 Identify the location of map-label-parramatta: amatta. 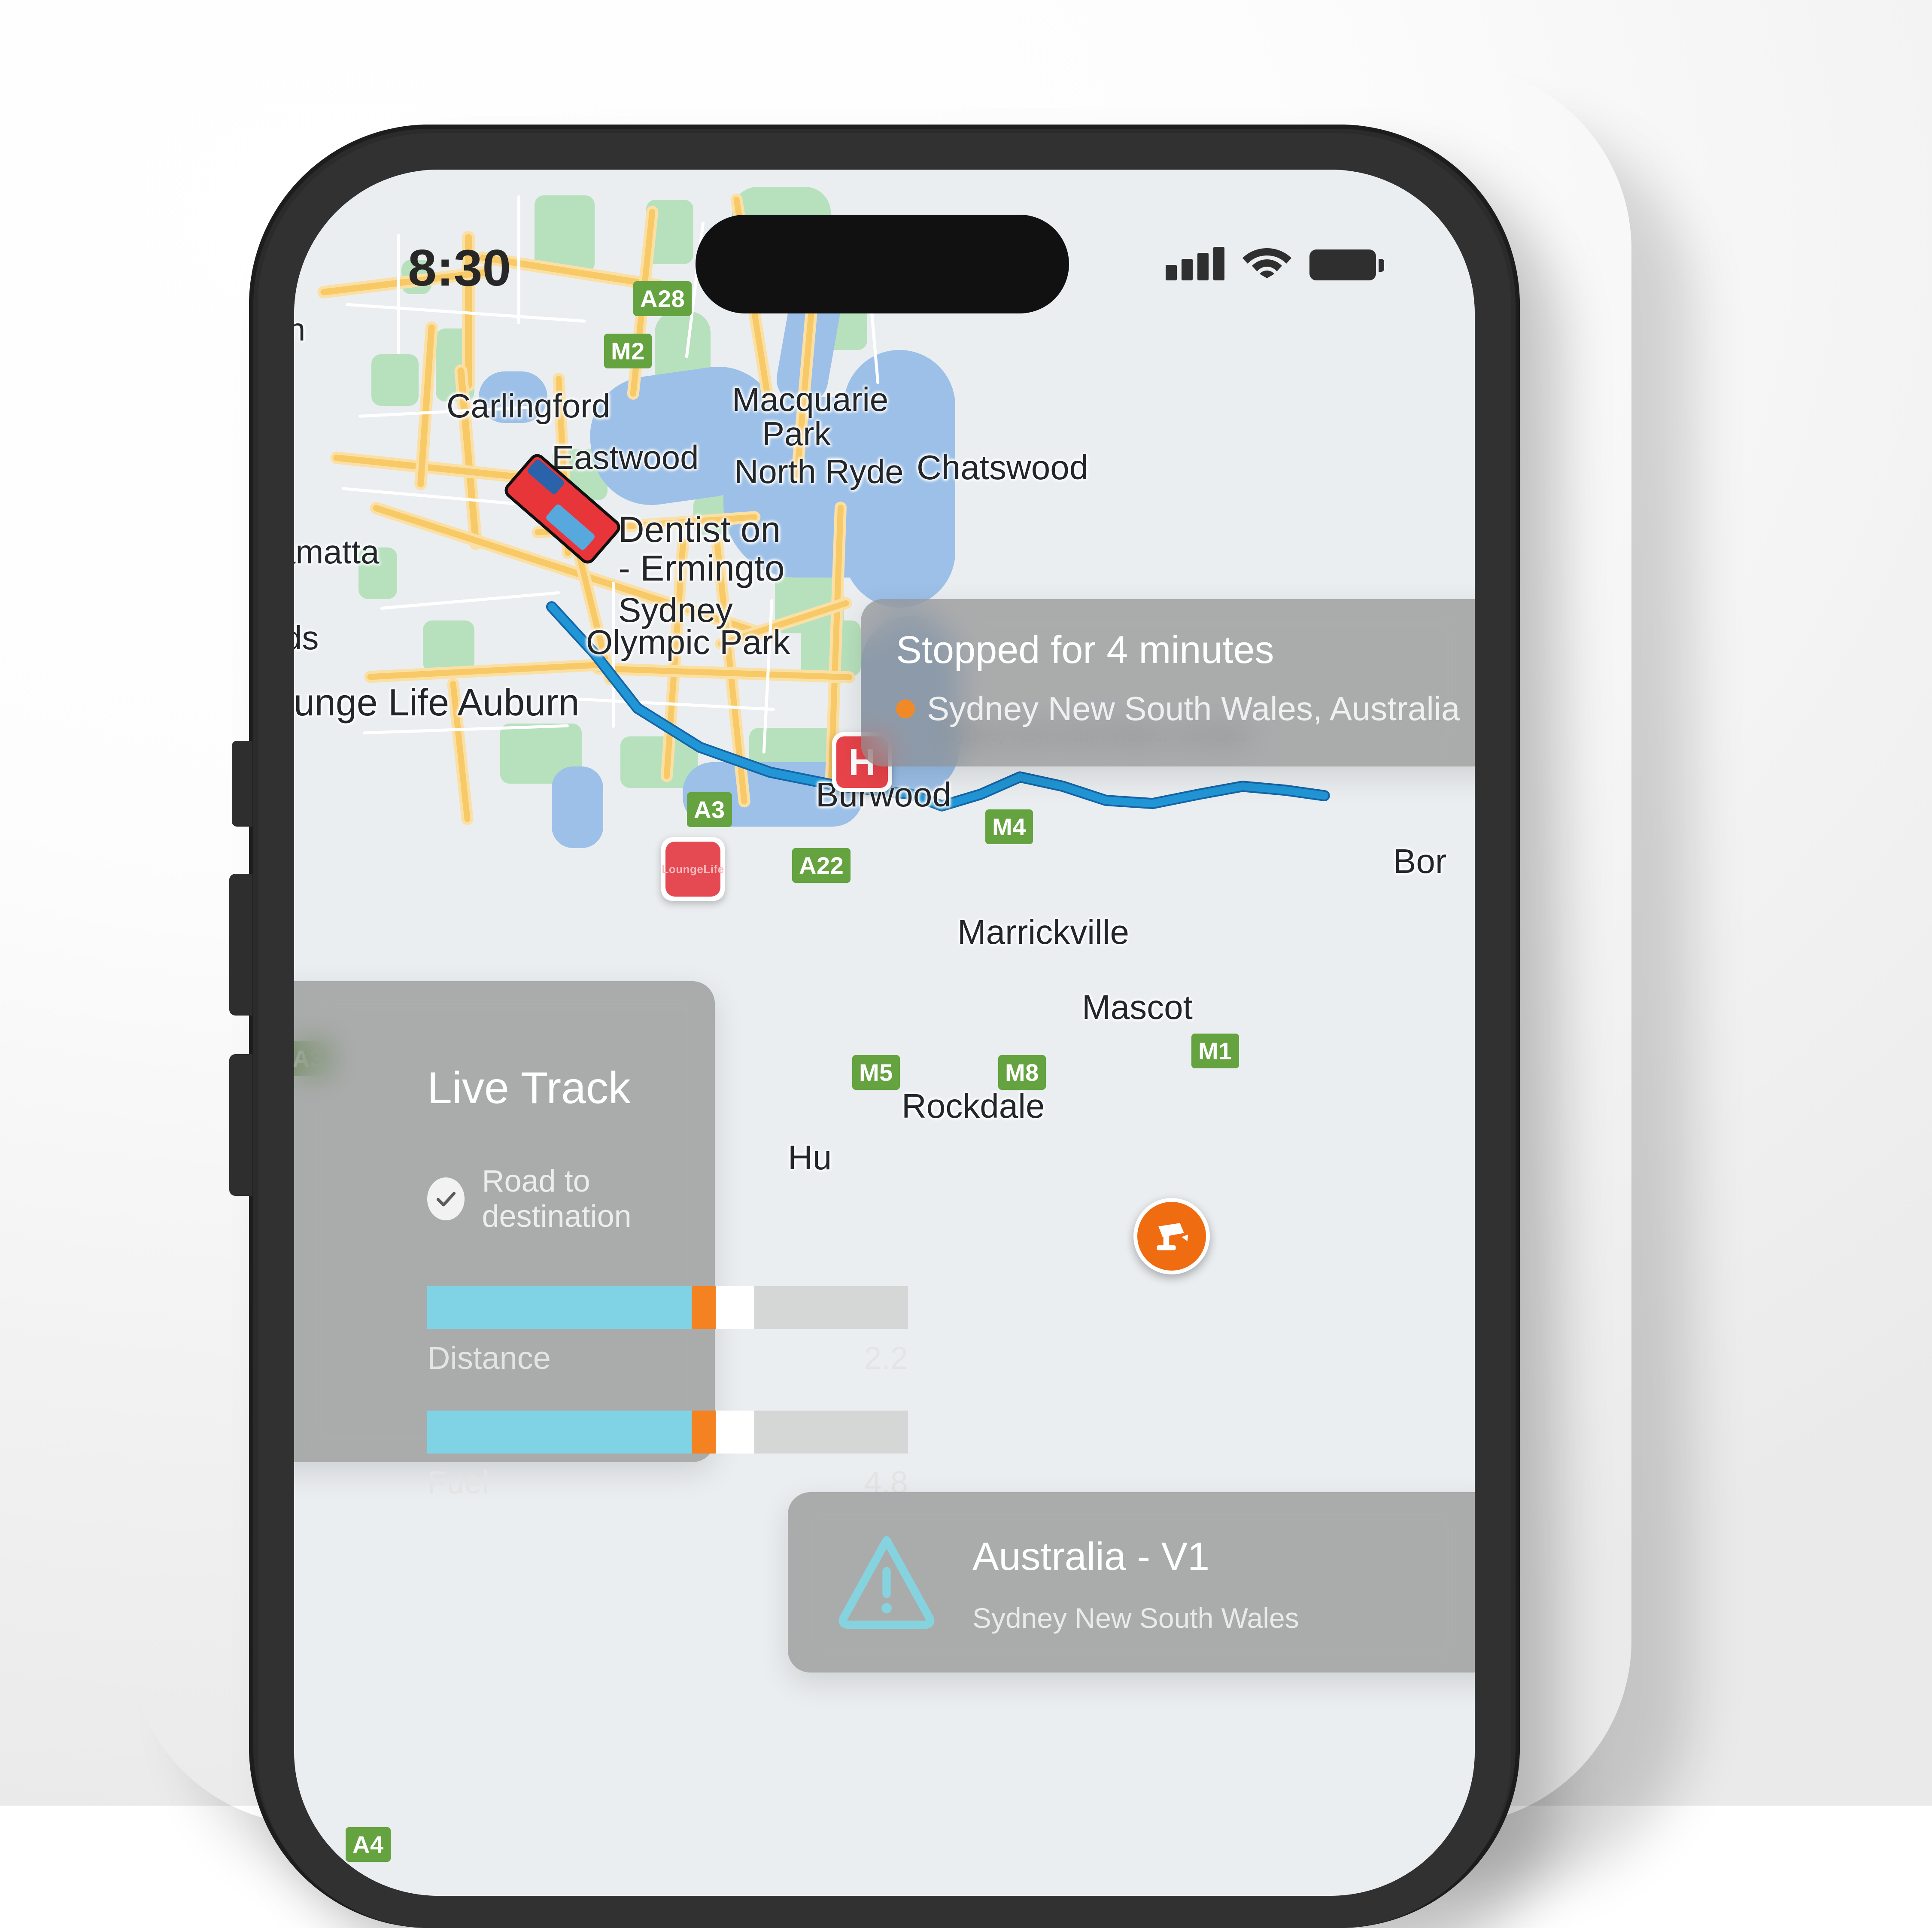
(337, 552).